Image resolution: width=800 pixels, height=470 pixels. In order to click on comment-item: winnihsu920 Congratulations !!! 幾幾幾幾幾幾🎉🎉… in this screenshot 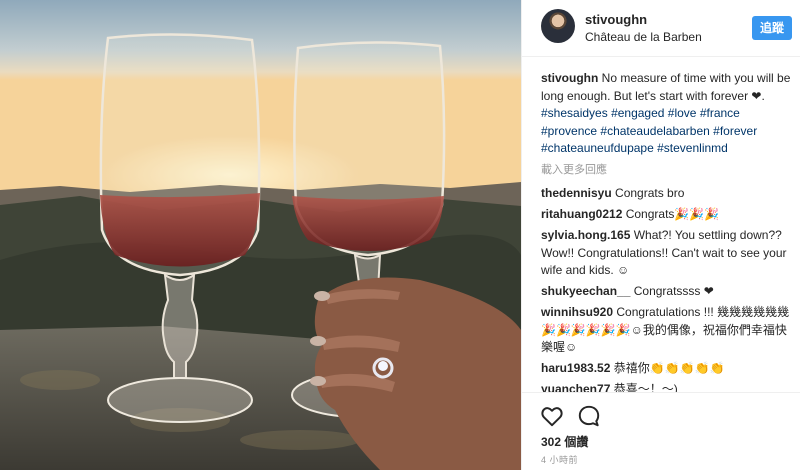, I will do `click(666, 330)`.